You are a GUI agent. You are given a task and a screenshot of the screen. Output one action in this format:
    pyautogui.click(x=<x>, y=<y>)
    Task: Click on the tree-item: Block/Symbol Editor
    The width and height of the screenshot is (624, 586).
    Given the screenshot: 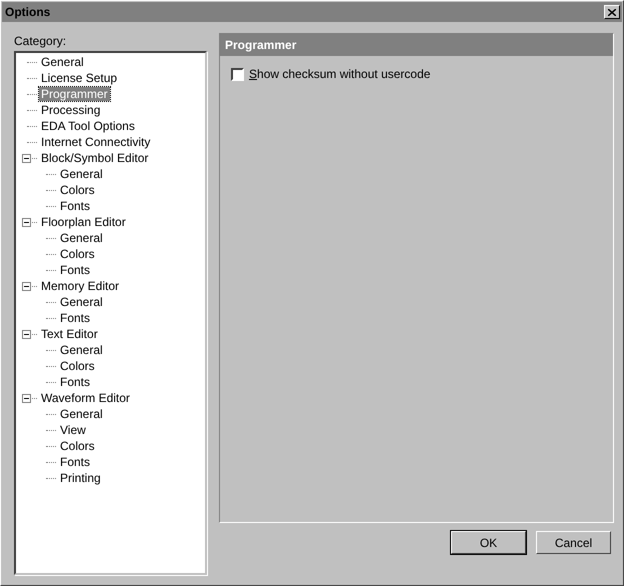 What is the action you would take?
    pyautogui.click(x=94, y=158)
    